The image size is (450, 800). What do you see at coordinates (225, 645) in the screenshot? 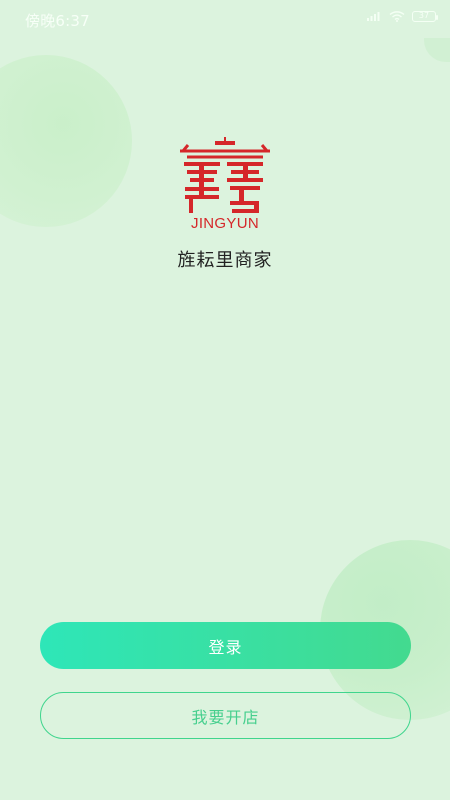
I see `login-button: 登录` at bounding box center [225, 645].